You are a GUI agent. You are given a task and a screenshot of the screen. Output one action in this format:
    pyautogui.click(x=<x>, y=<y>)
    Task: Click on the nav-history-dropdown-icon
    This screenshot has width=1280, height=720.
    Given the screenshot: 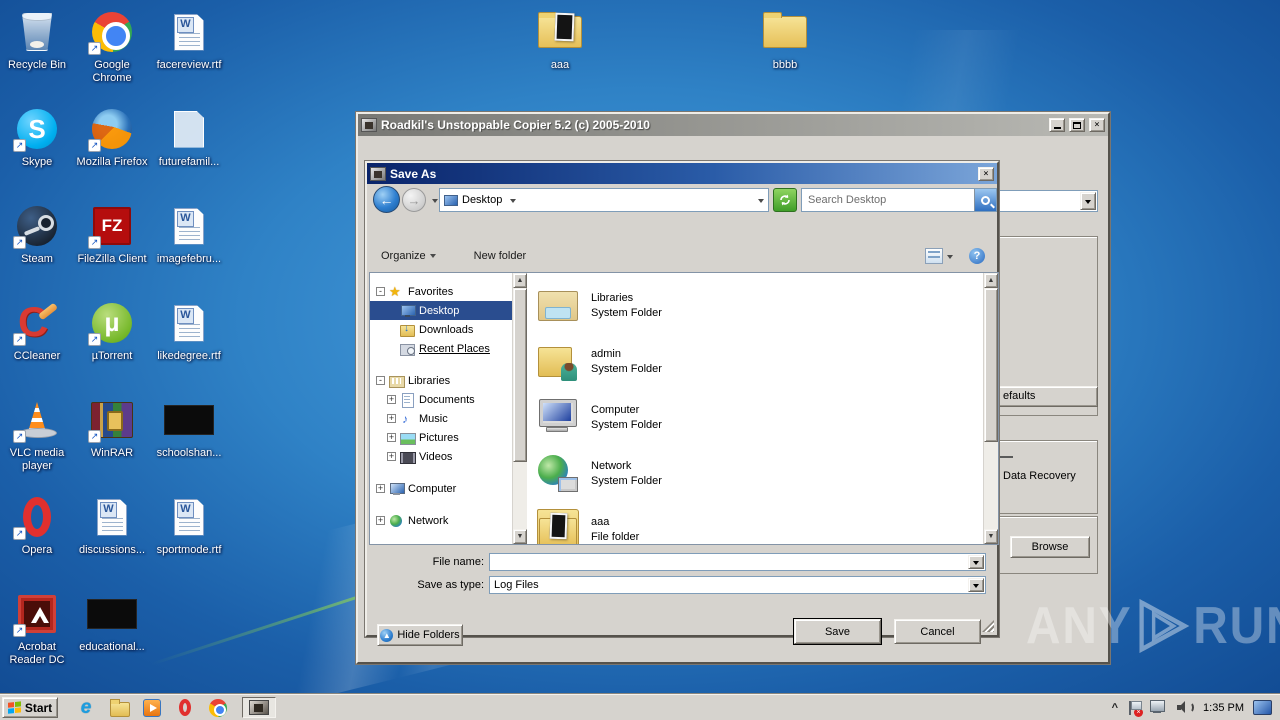 What is the action you would take?
    pyautogui.click(x=435, y=202)
    